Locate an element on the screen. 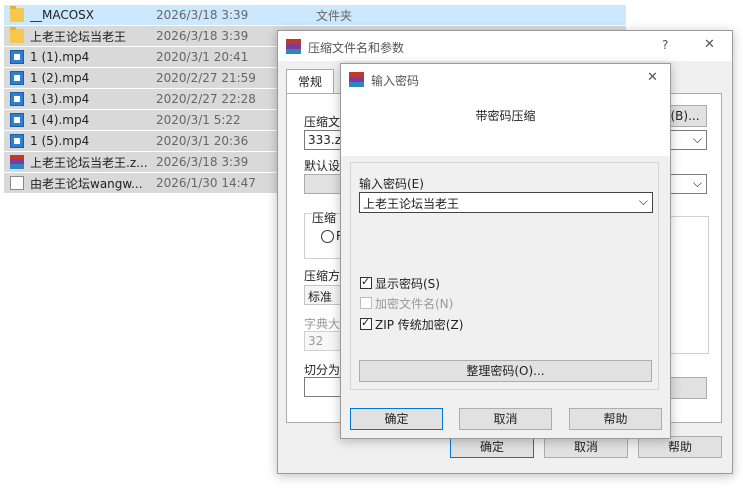  password-ok-label: 确定 is located at coordinates (396, 419).